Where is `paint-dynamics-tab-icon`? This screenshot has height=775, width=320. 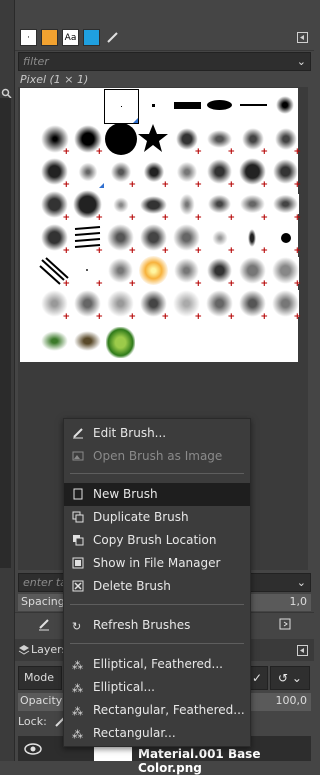
paint-dynamics-tab-icon is located at coordinates (112, 37).